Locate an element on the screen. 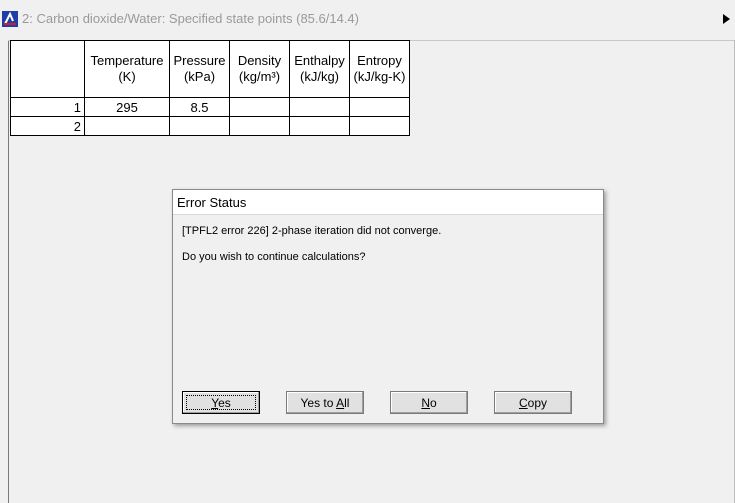 The width and height of the screenshot is (735, 503). scroll-right-icon is located at coordinates (727, 19).